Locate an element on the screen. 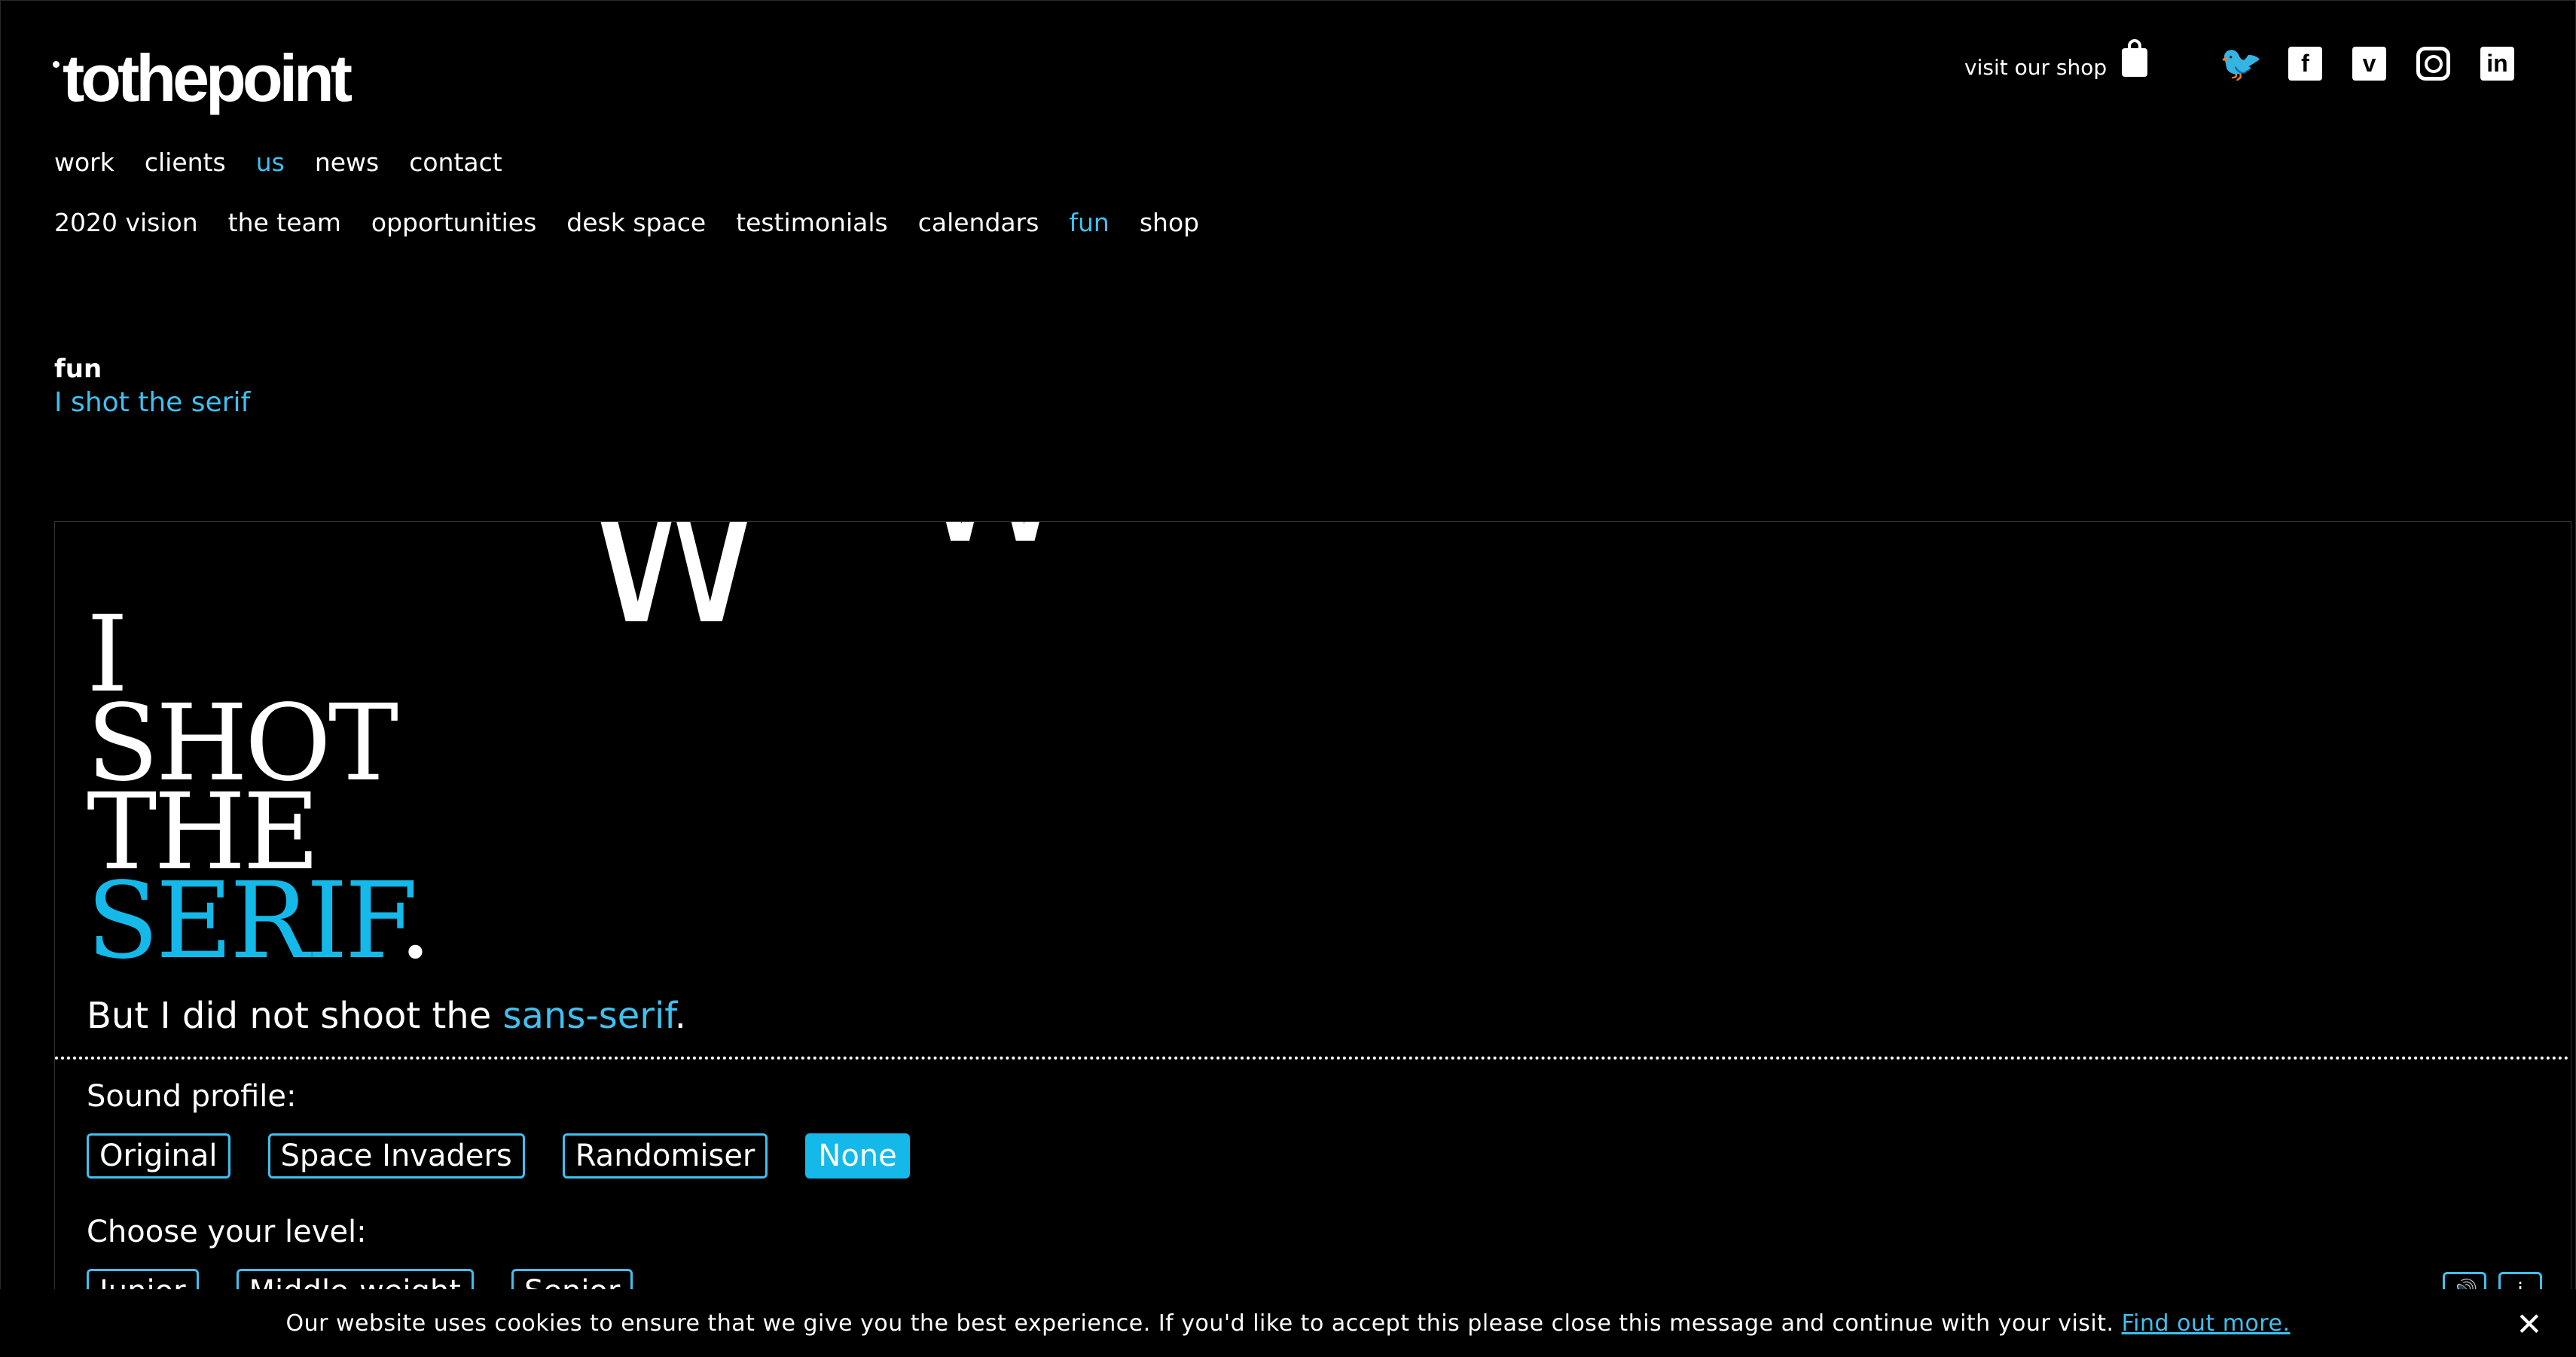  shop-link: visit our shop is located at coordinates (2056, 60).